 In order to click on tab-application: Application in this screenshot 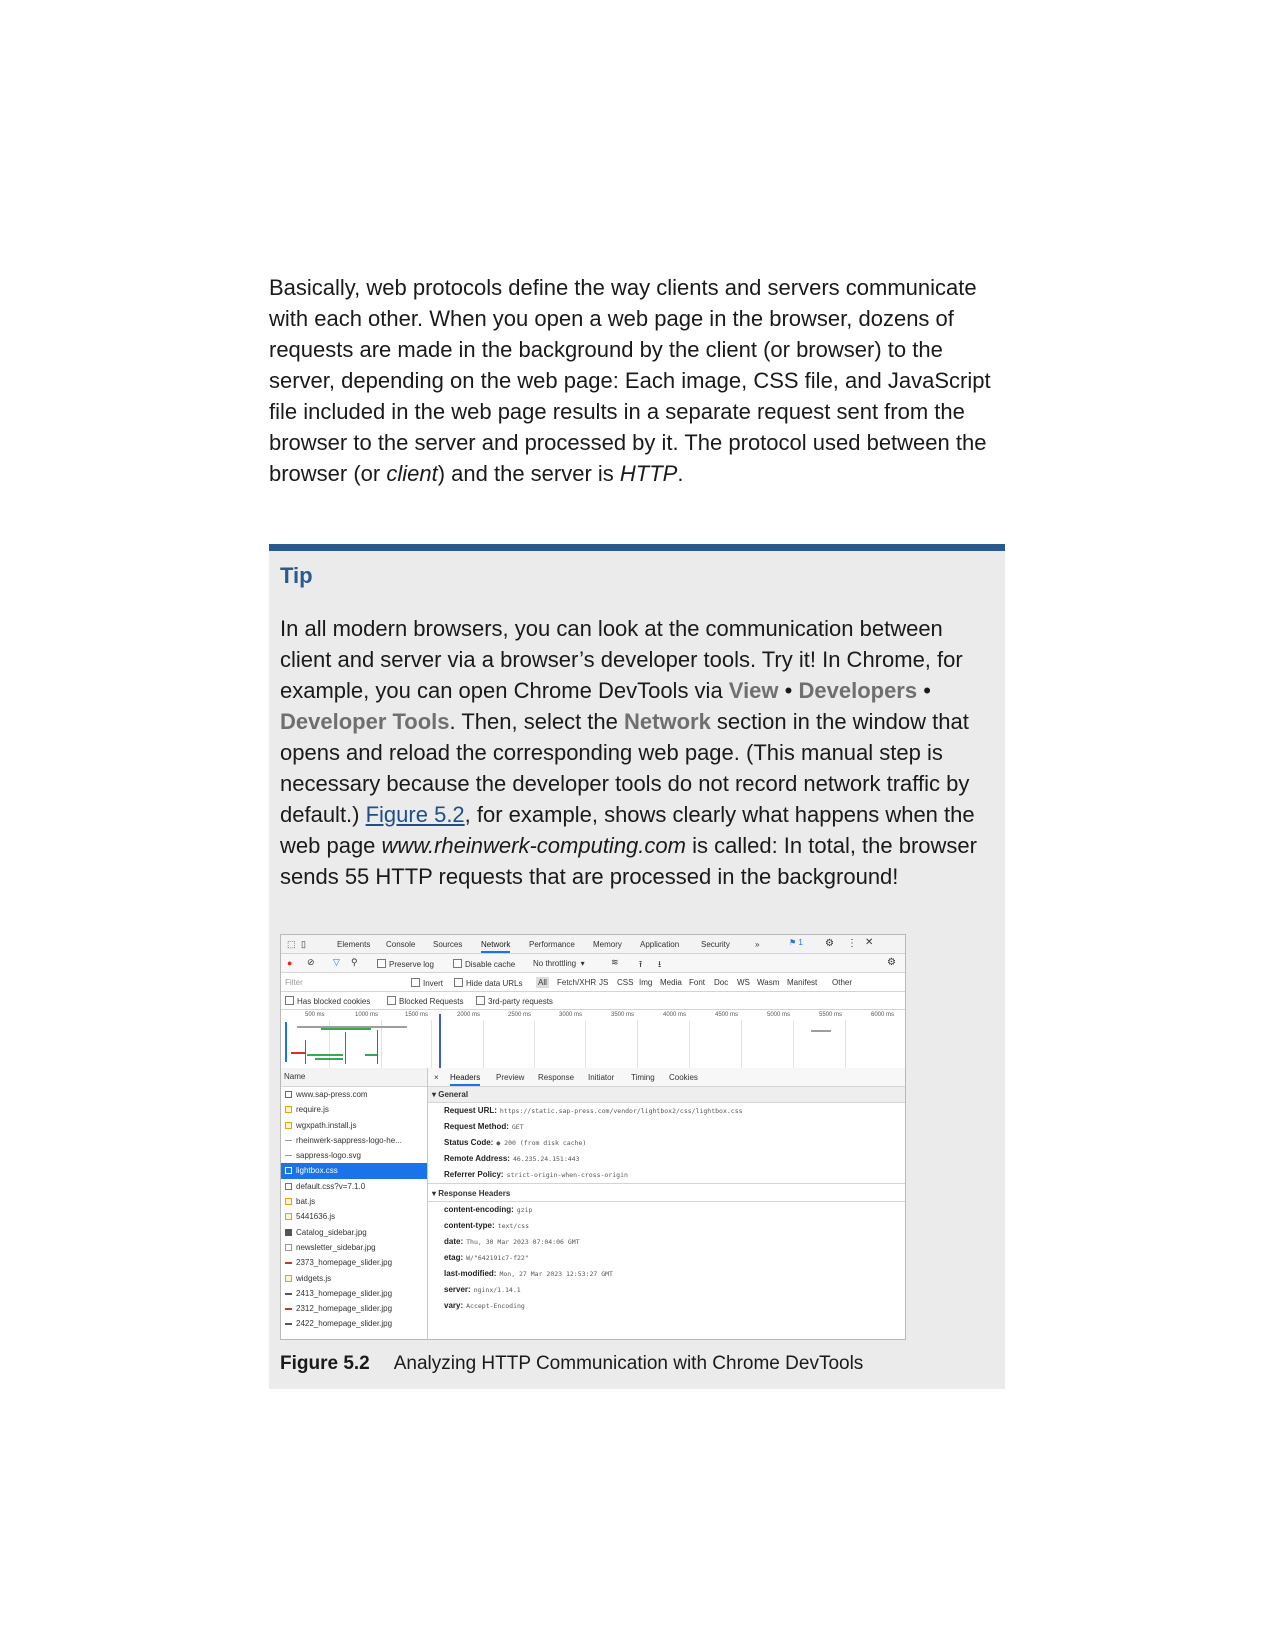, I will do `click(659, 944)`.